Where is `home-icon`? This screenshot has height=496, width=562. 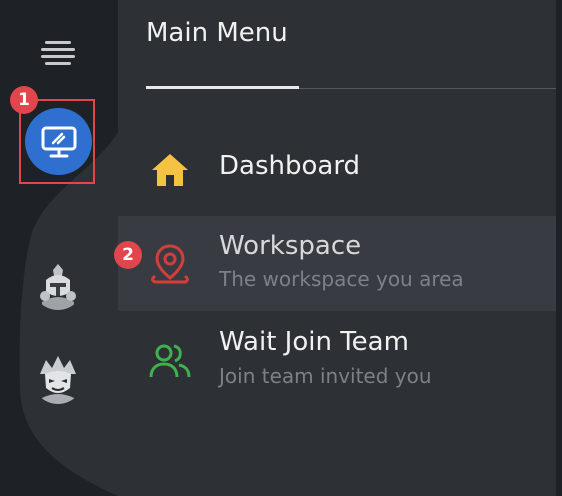
home-icon is located at coordinates (170, 170).